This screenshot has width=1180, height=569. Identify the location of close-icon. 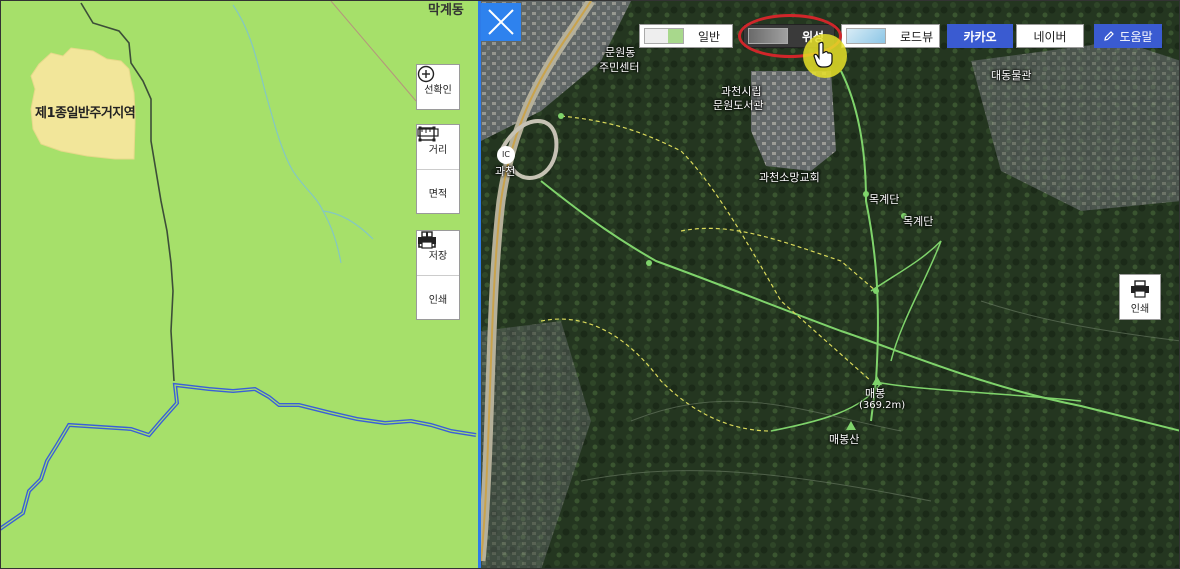
(501, 22).